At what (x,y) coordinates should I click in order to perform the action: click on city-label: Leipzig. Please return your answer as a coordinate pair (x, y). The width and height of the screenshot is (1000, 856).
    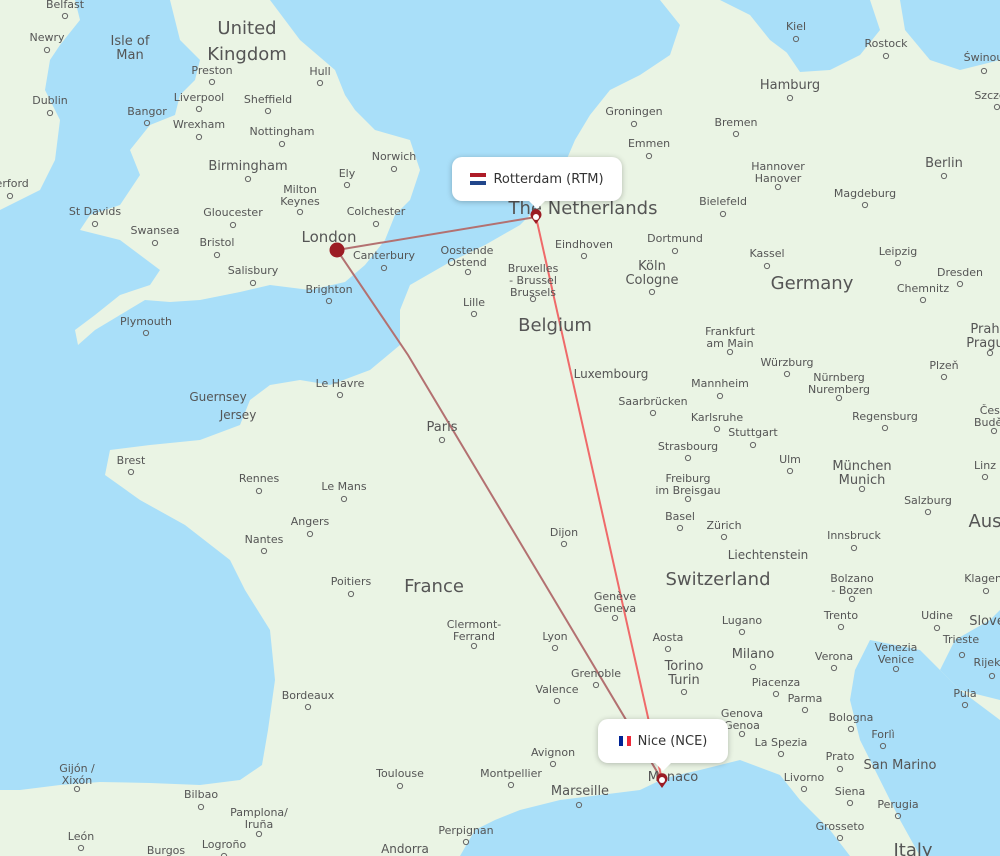
    Looking at the image, I should click on (898, 251).